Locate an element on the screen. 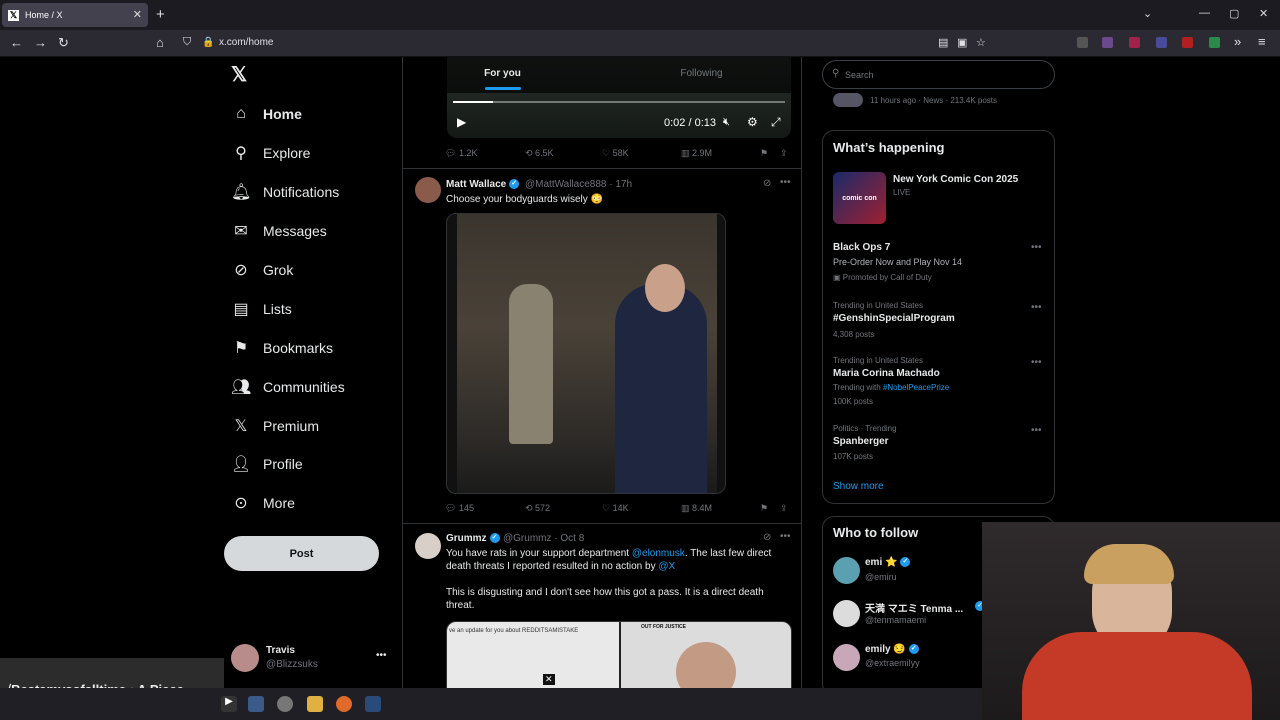 The height and width of the screenshot is (720, 1280). forward-icon: → is located at coordinates (40, 42).